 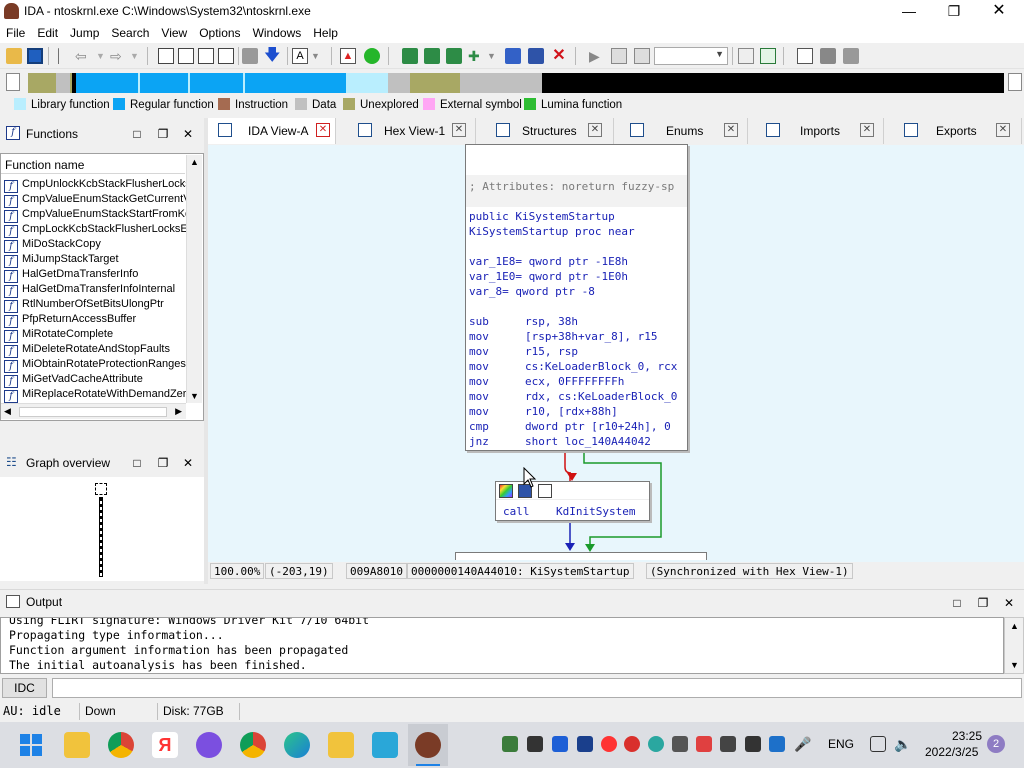 What do you see at coordinates (550, 131) in the screenshot?
I see `tab-structures: Structures ✕` at bounding box center [550, 131].